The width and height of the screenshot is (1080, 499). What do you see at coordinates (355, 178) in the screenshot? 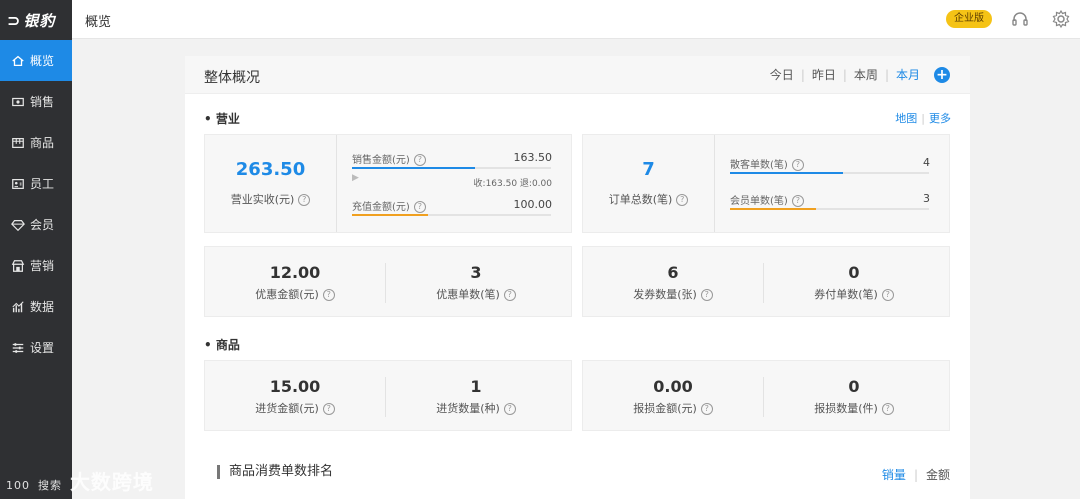
I see `play-icon: ▶` at bounding box center [355, 178].